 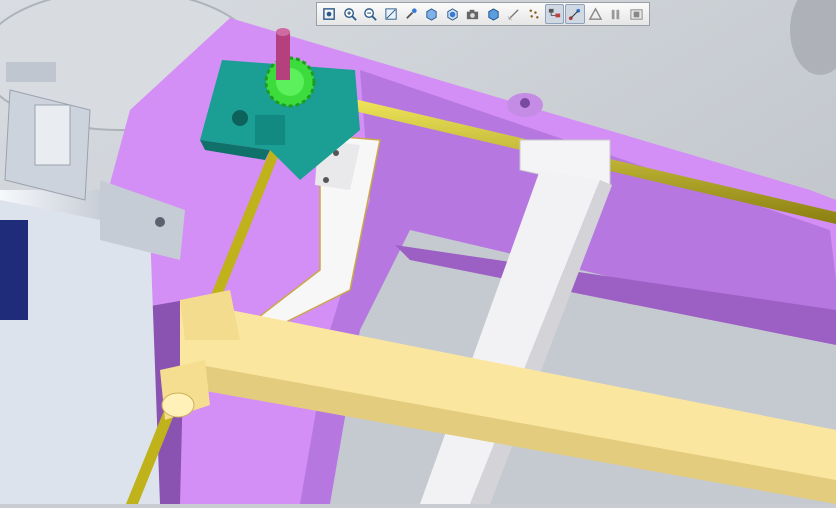 I want to click on zoom-out-icon, so click(x=370, y=14).